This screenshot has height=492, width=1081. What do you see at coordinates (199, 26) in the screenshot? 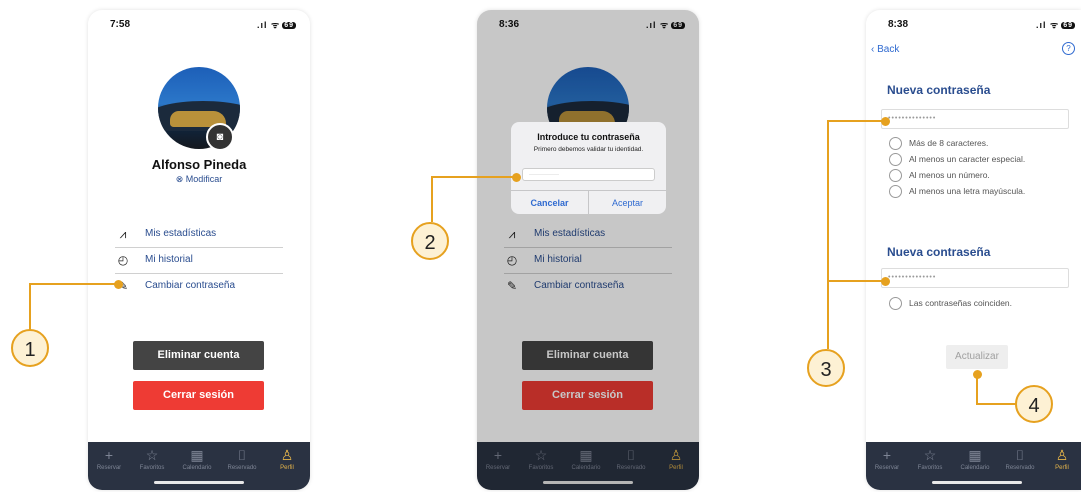
I see `status-bar: 7:58 .ıl ᯤ 69` at bounding box center [199, 26].